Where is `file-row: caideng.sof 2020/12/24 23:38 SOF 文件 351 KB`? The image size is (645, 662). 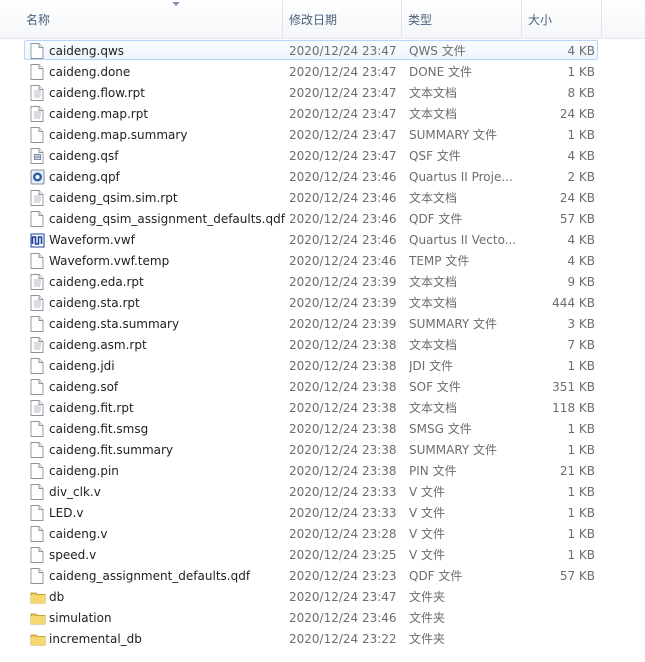
file-row: caideng.sof 2020/12/24 23:38 SOF 文件 351 KB is located at coordinates (311, 386).